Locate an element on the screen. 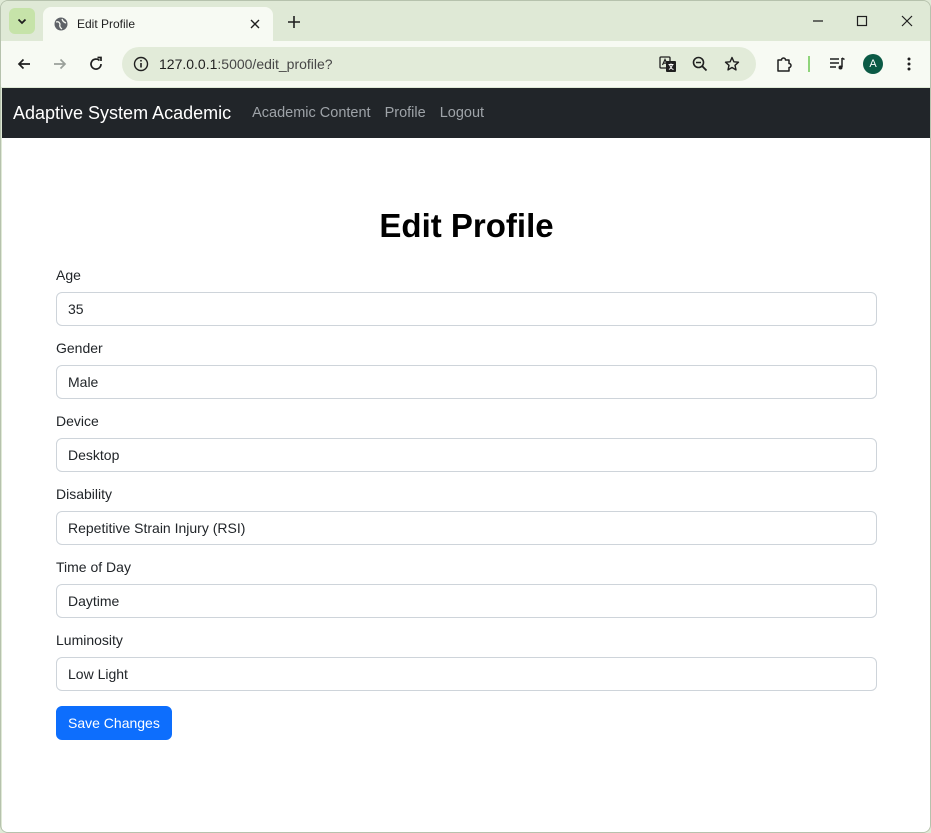 This screenshot has height=833, width=931. puzzle-icon is located at coordinates (784, 64).